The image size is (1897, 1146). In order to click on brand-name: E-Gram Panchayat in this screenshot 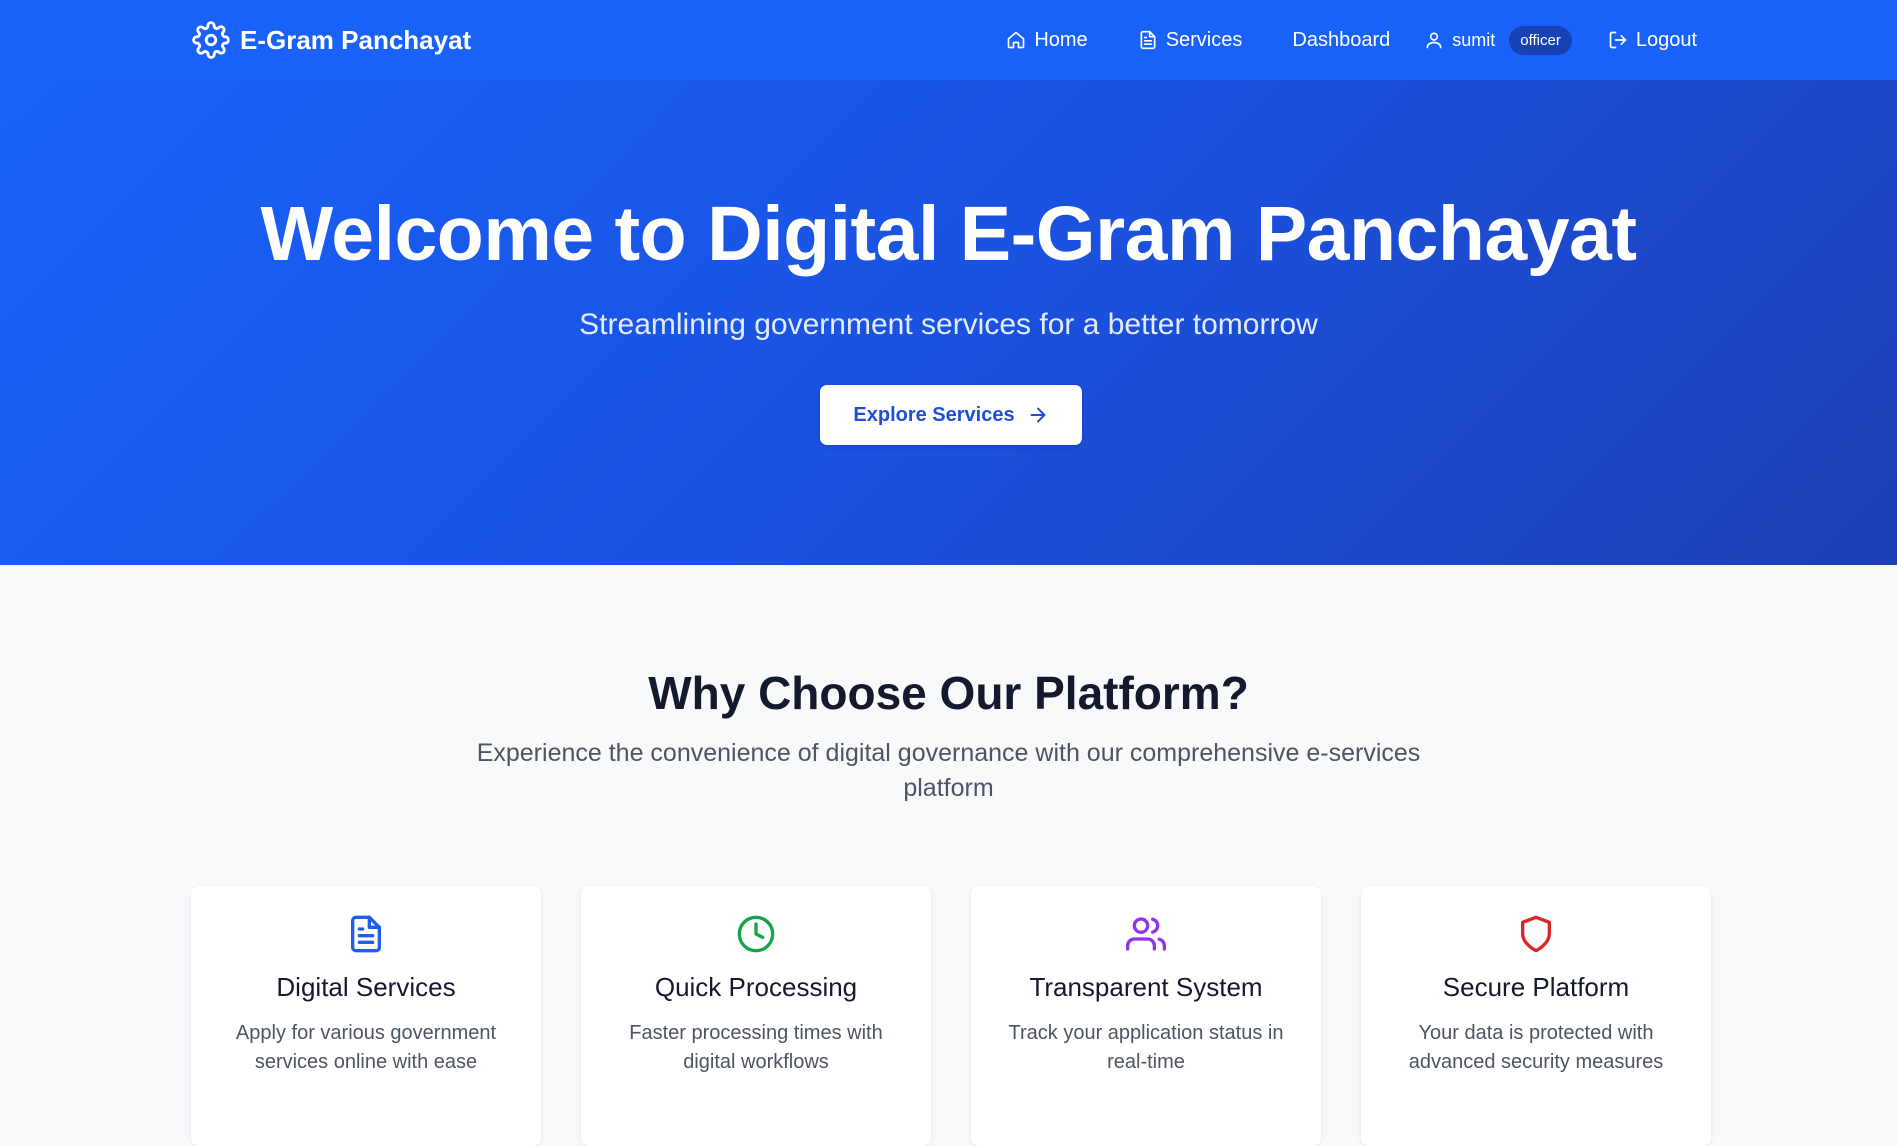, I will do `click(356, 39)`.